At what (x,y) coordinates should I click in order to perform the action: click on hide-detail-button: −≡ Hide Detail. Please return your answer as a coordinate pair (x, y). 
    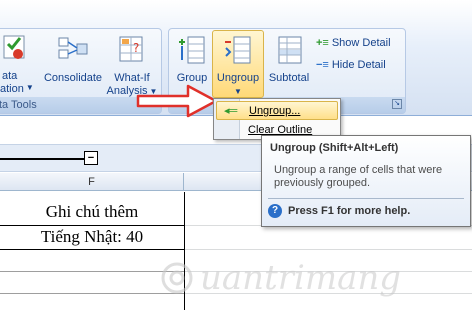
    Looking at the image, I should click on (351, 65).